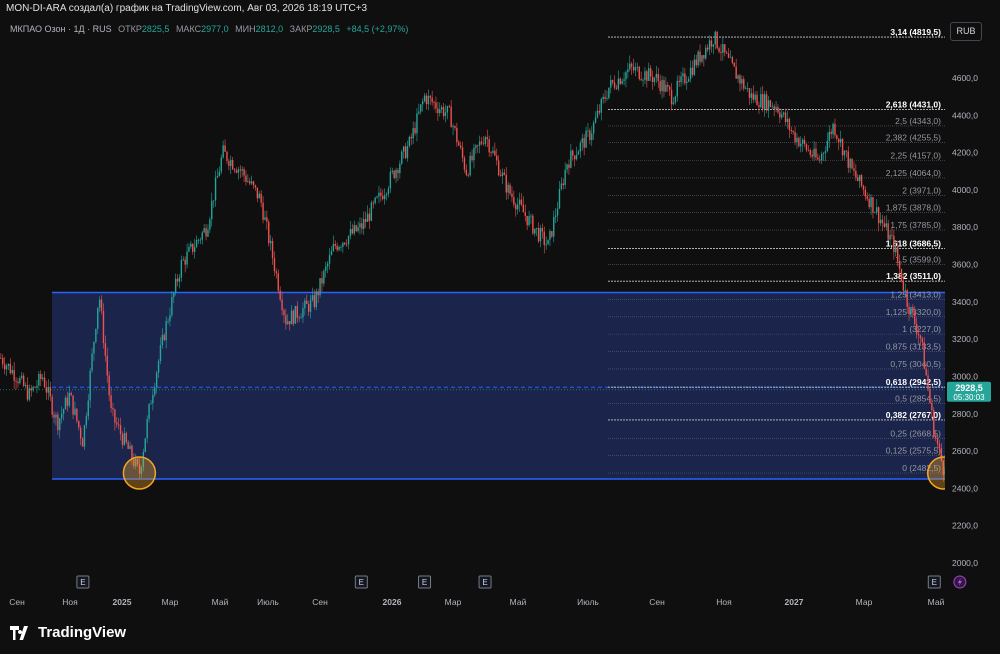 The width and height of the screenshot is (1000, 654). I want to click on fib-level-label: 3,14 (4819,5), so click(915, 32).